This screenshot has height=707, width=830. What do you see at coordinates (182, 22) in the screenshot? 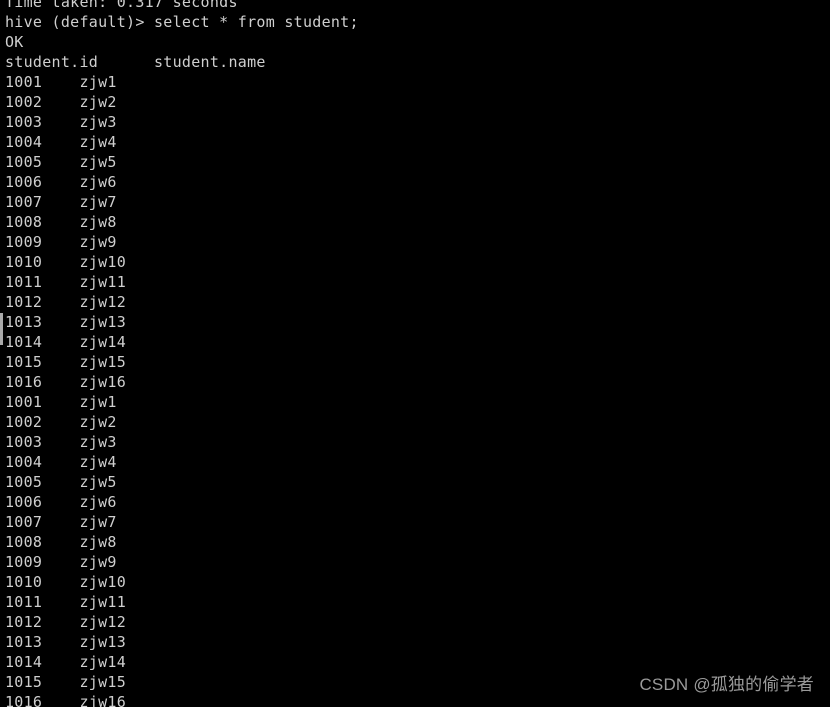
I see `terminal-line: hive (default)> select * from student;` at bounding box center [182, 22].